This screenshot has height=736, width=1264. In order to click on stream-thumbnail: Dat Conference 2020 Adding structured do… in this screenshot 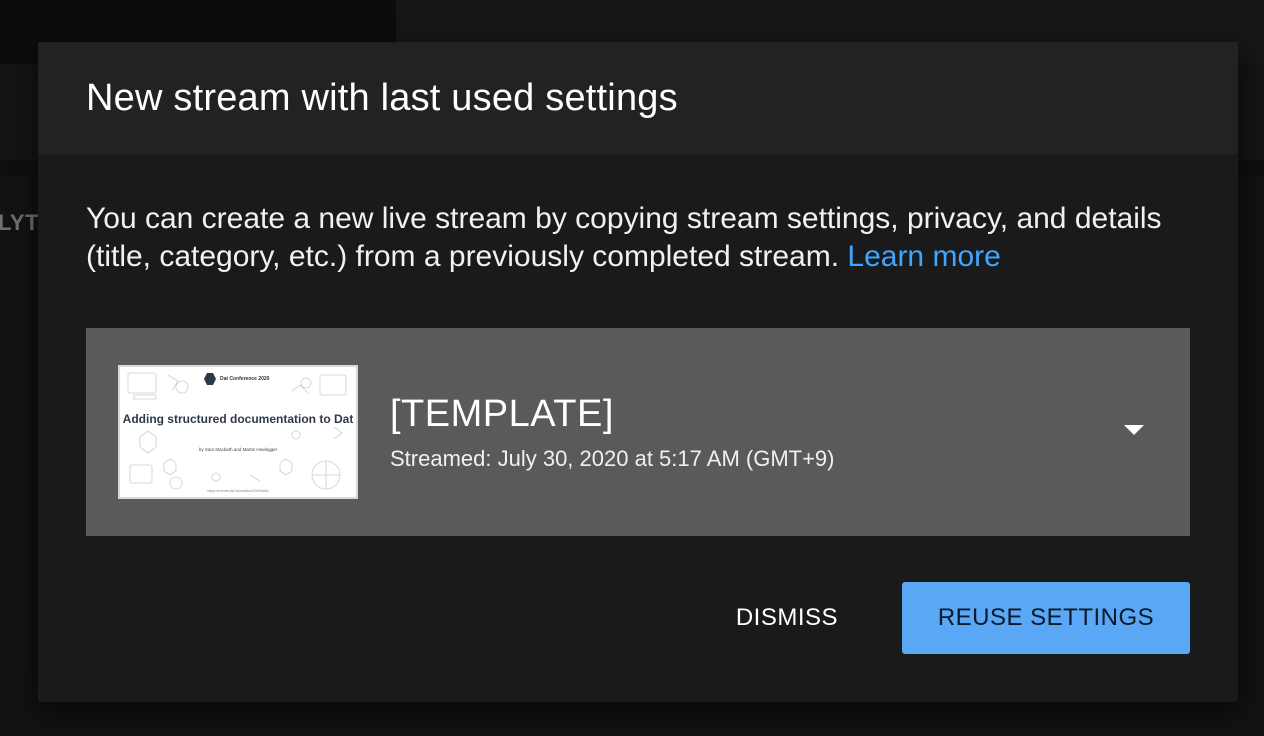, I will do `click(238, 432)`.